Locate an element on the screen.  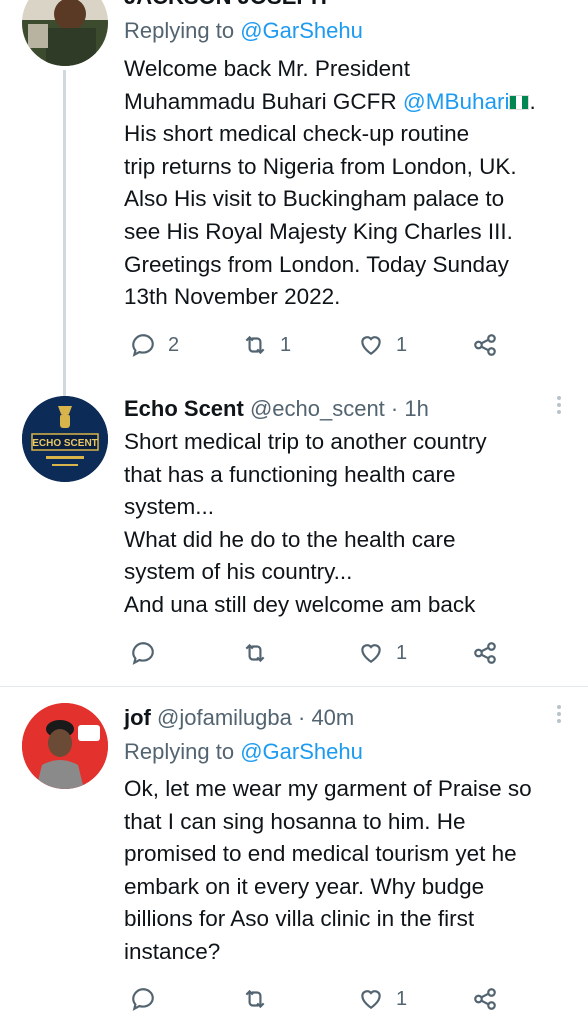
reply-count: 2 is located at coordinates (174, 344).